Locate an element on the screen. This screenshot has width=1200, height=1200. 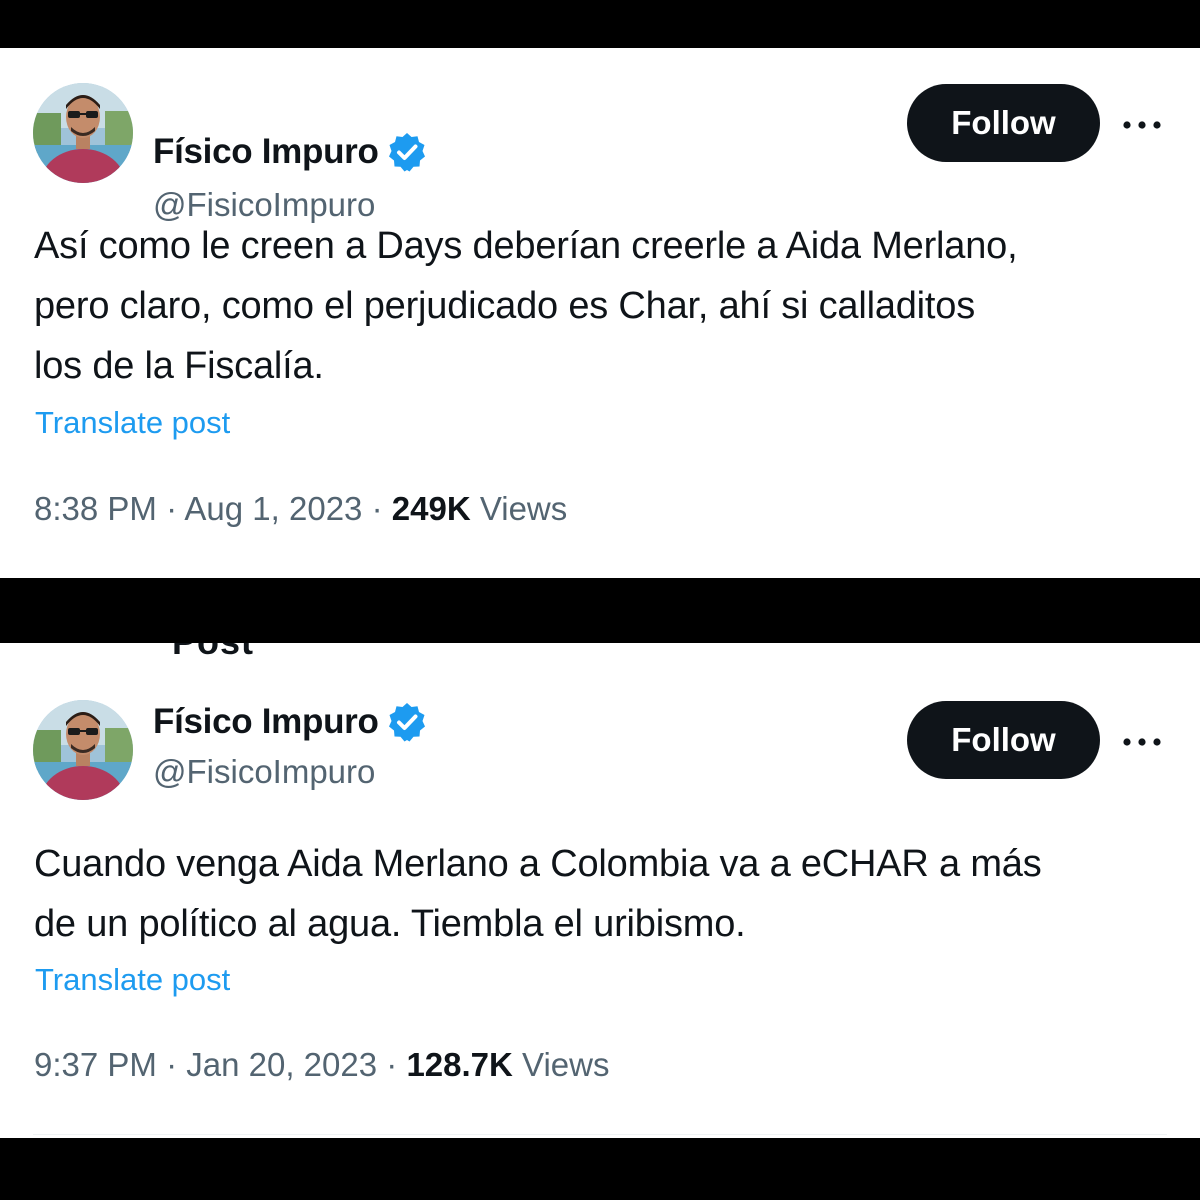
post-text-line: los de la Fiscalía. is located at coordinates (179, 366).